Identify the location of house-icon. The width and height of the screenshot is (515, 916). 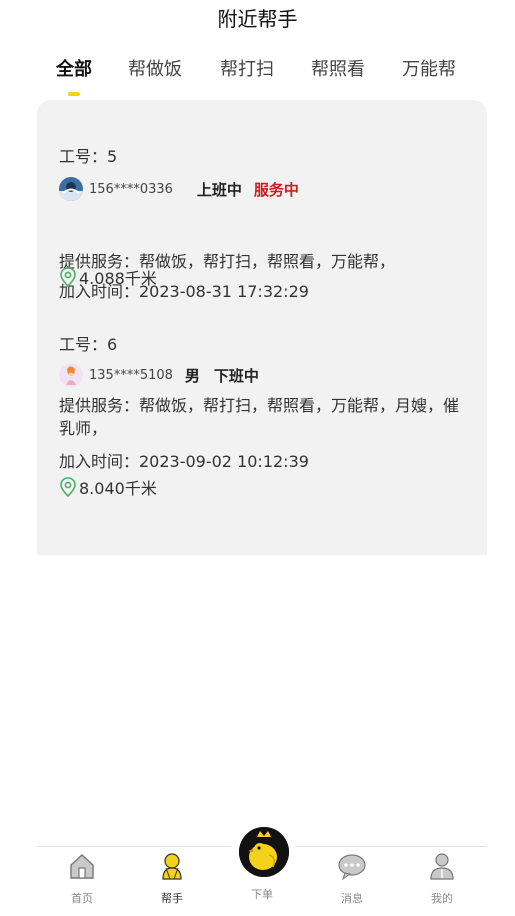
(82, 866).